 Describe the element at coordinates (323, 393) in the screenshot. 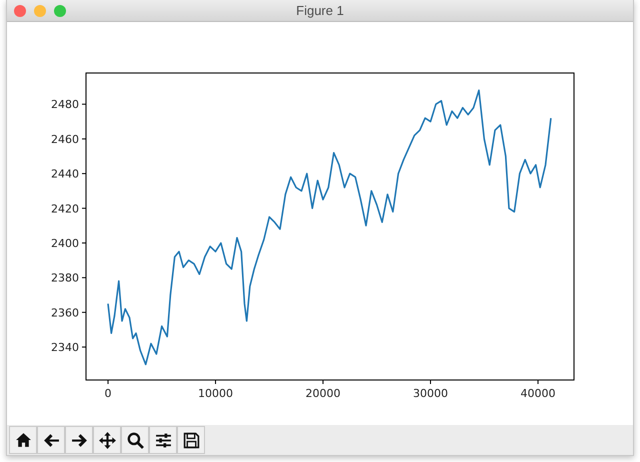

I see `x-tick-label: 20000` at that location.